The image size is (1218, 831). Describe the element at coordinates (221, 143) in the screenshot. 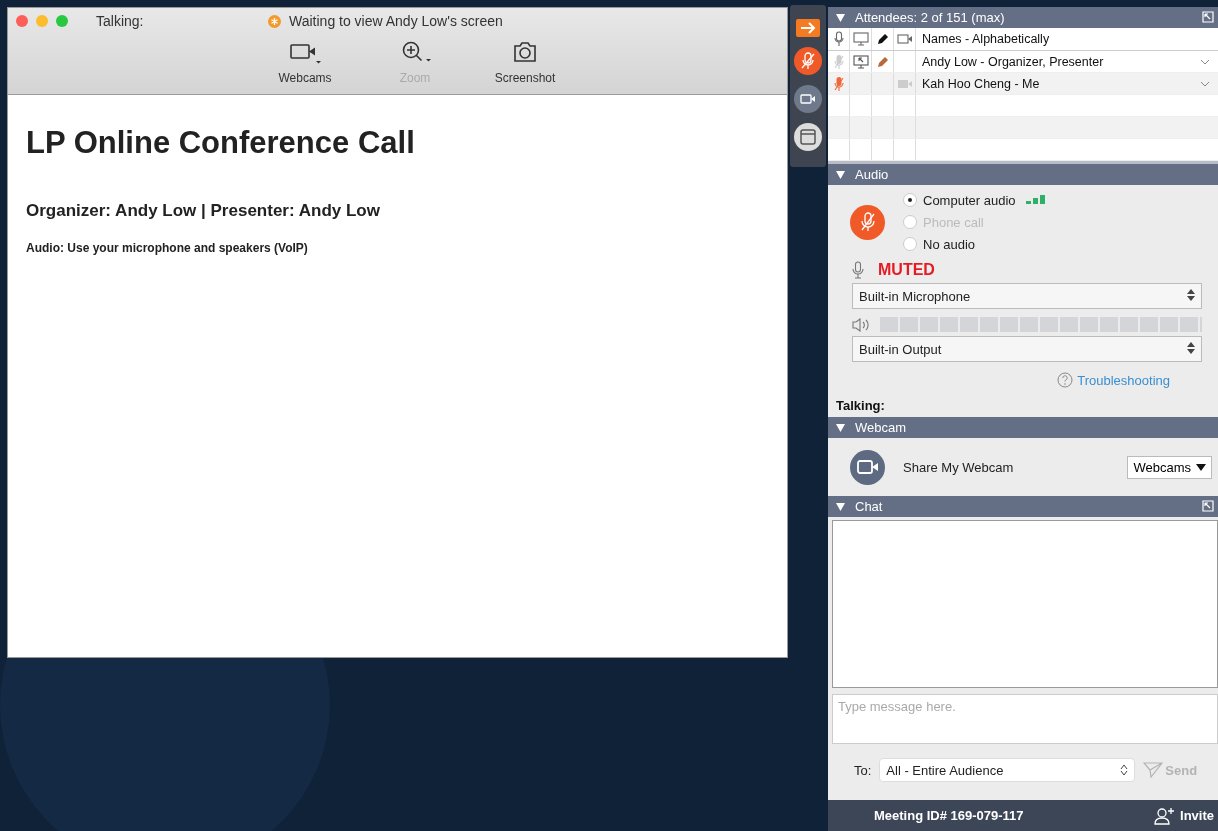

I see `page-title: LP Online Conference Call` at that location.